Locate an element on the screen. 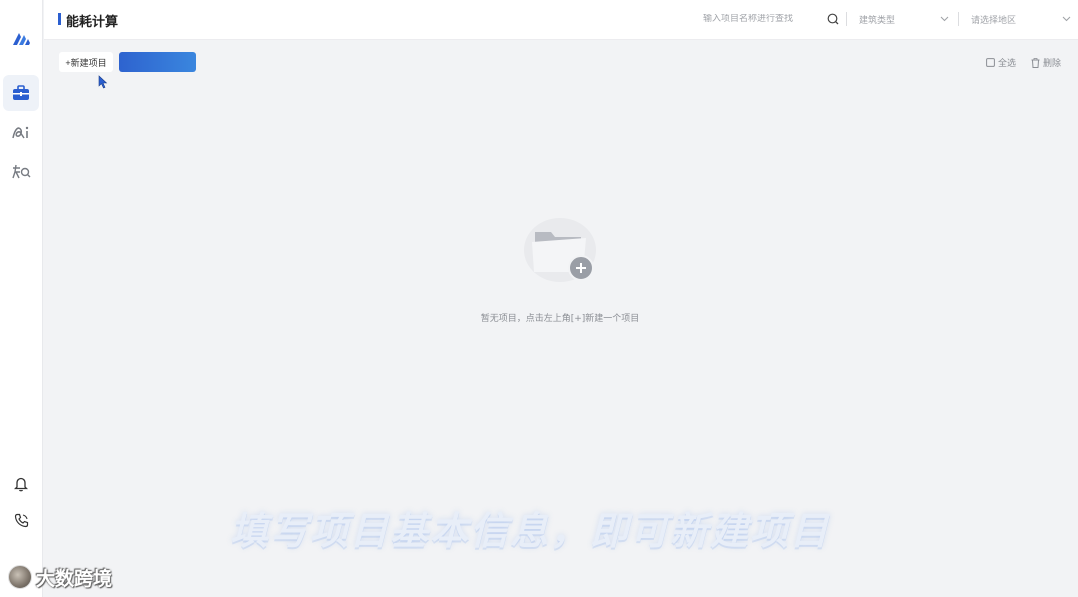  empty-state-message: 暂无项目，点击左上角[+]新建一个项目 is located at coordinates (560, 319).